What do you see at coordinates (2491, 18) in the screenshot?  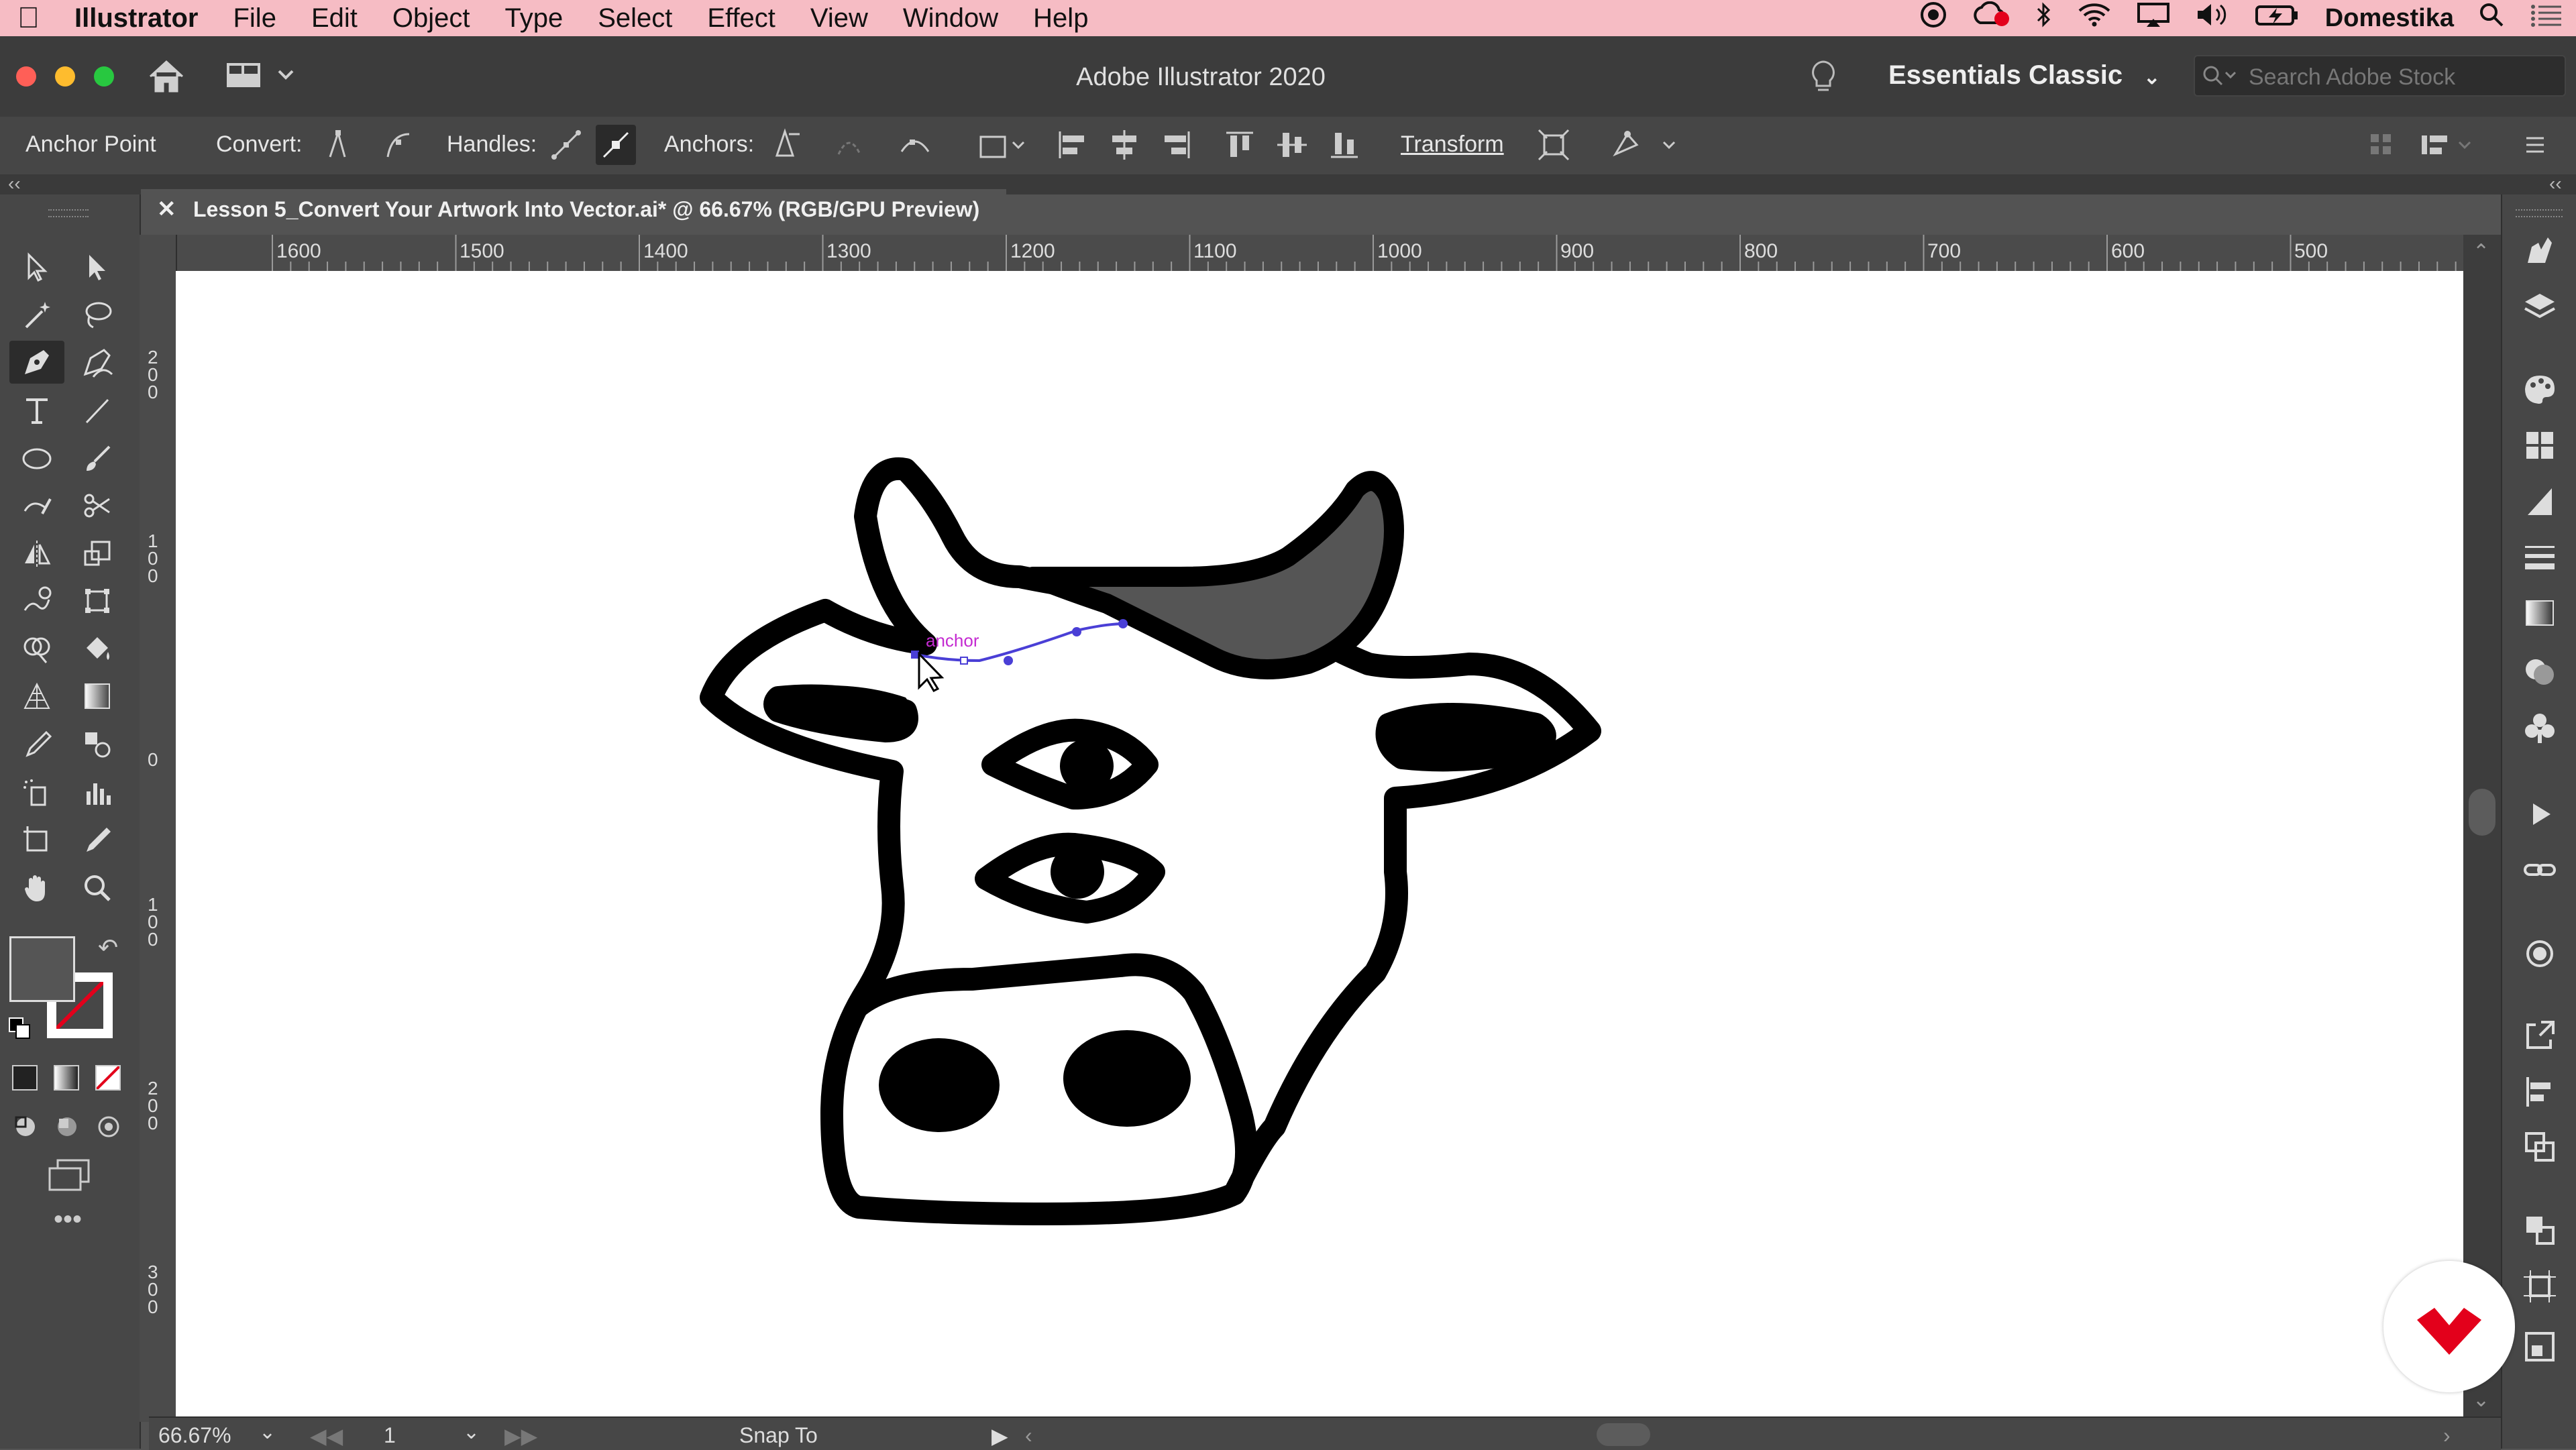 I see `spotlight-search-icon` at bounding box center [2491, 18].